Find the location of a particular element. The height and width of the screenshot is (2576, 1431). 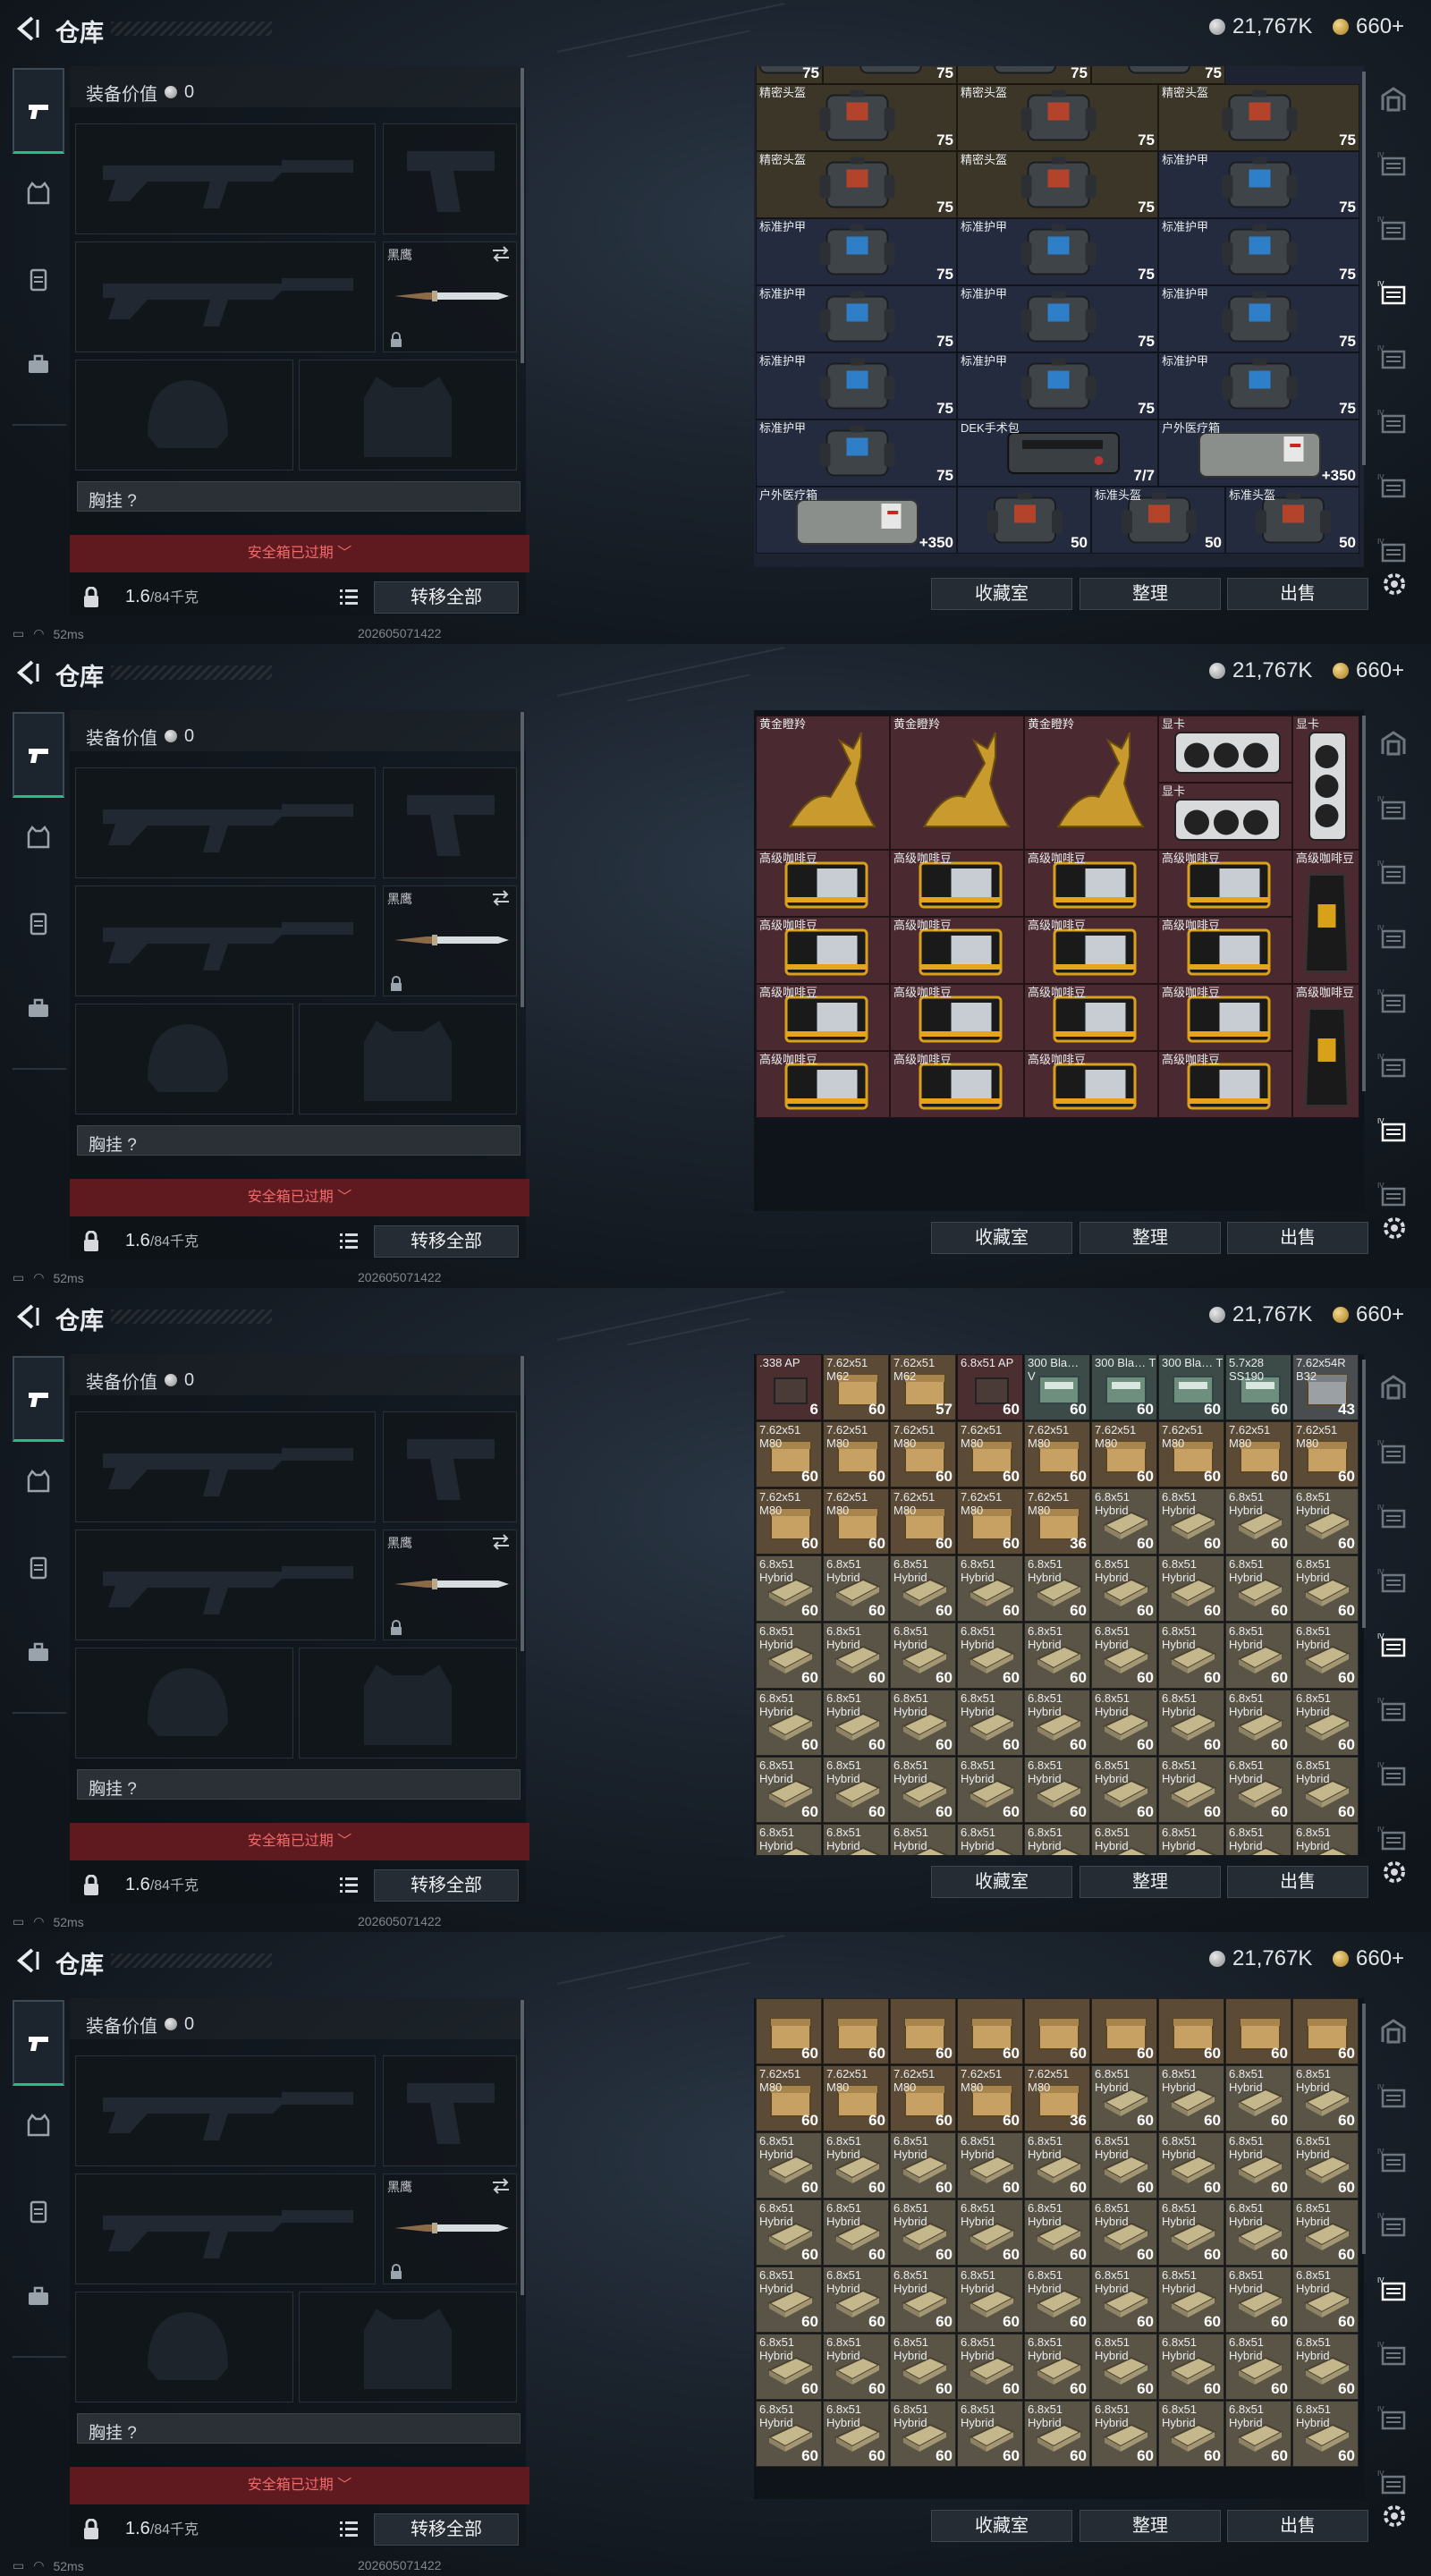

helmet-slot is located at coordinates (184, 1703).